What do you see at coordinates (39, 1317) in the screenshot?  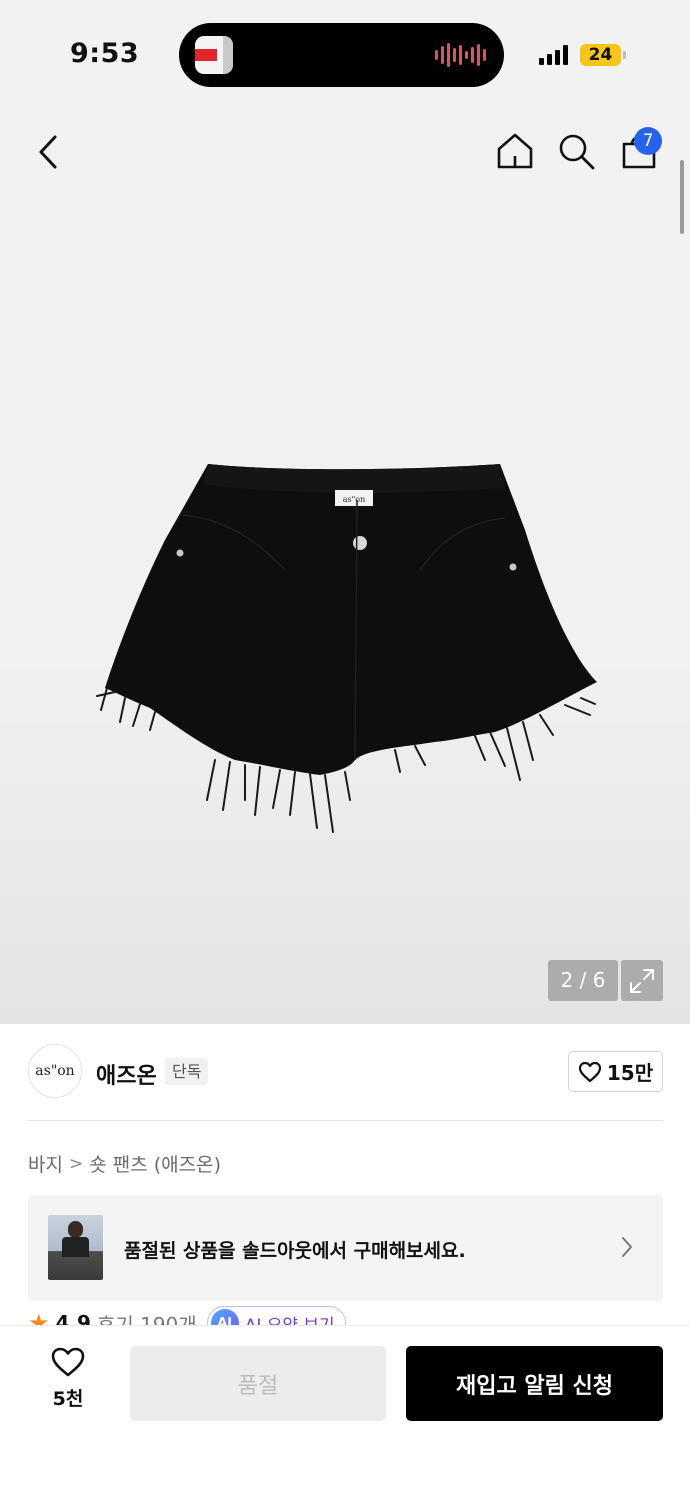 I see `star-icon: ★` at bounding box center [39, 1317].